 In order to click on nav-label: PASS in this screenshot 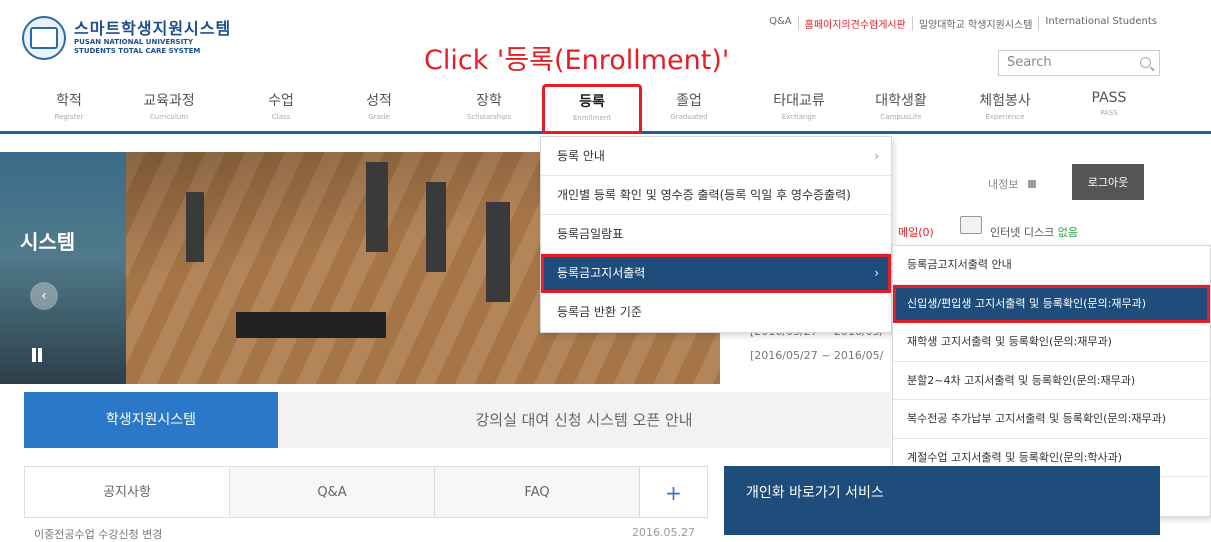, I will do `click(1109, 98)`.